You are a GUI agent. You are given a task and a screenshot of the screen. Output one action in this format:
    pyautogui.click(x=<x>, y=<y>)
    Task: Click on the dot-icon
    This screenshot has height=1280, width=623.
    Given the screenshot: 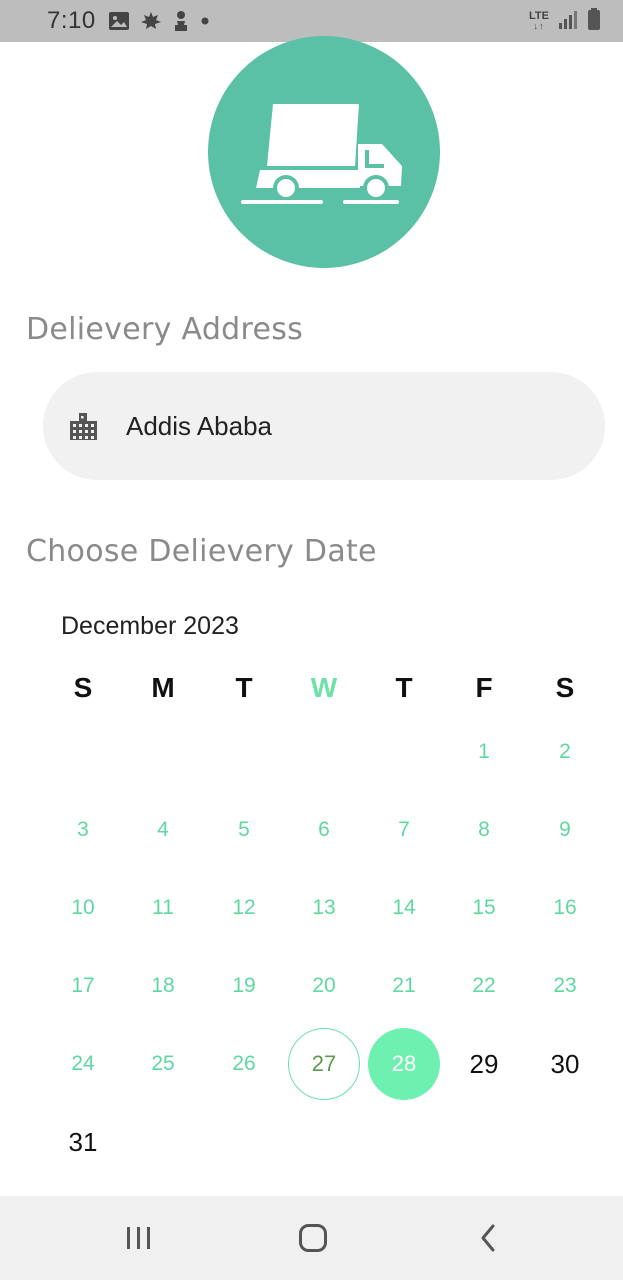 What is the action you would take?
    pyautogui.click(x=205, y=21)
    